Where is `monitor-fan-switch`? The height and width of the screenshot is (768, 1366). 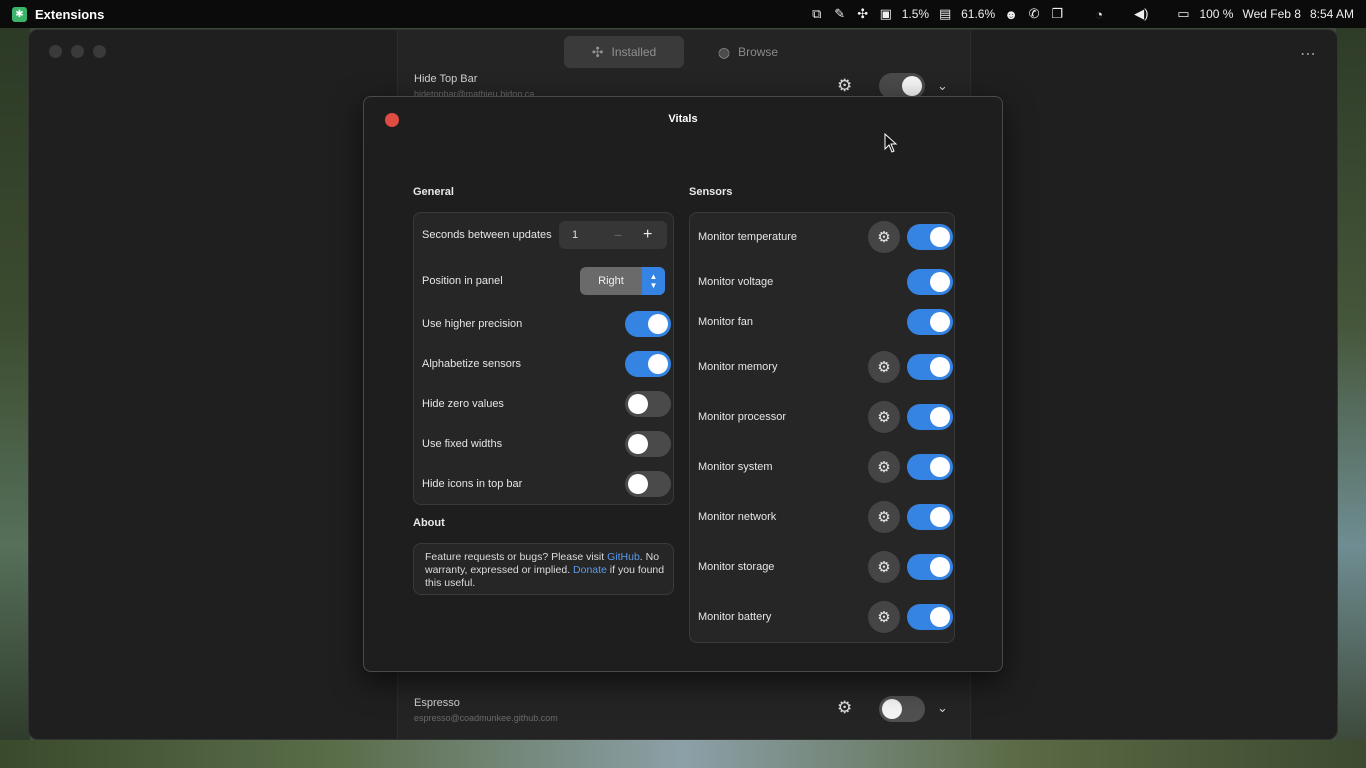
monitor-fan-switch is located at coordinates (930, 322).